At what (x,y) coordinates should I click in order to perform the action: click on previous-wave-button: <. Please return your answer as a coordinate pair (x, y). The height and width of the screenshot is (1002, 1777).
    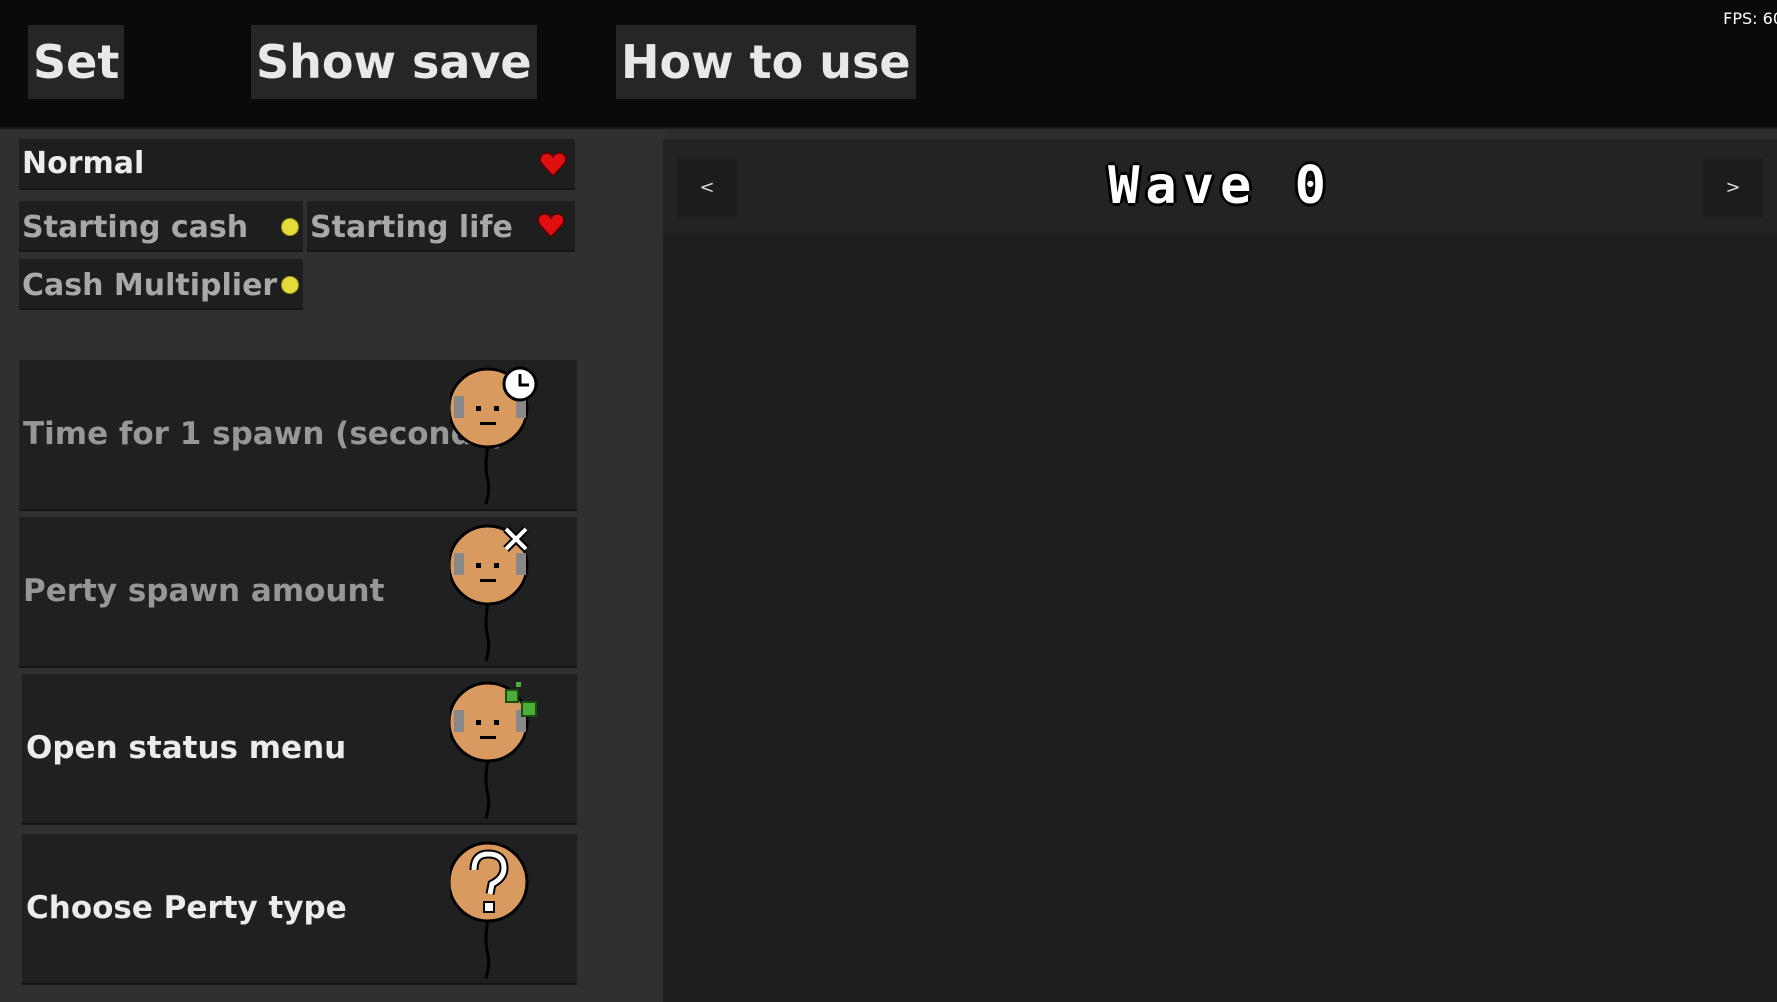
    Looking at the image, I should click on (707, 188).